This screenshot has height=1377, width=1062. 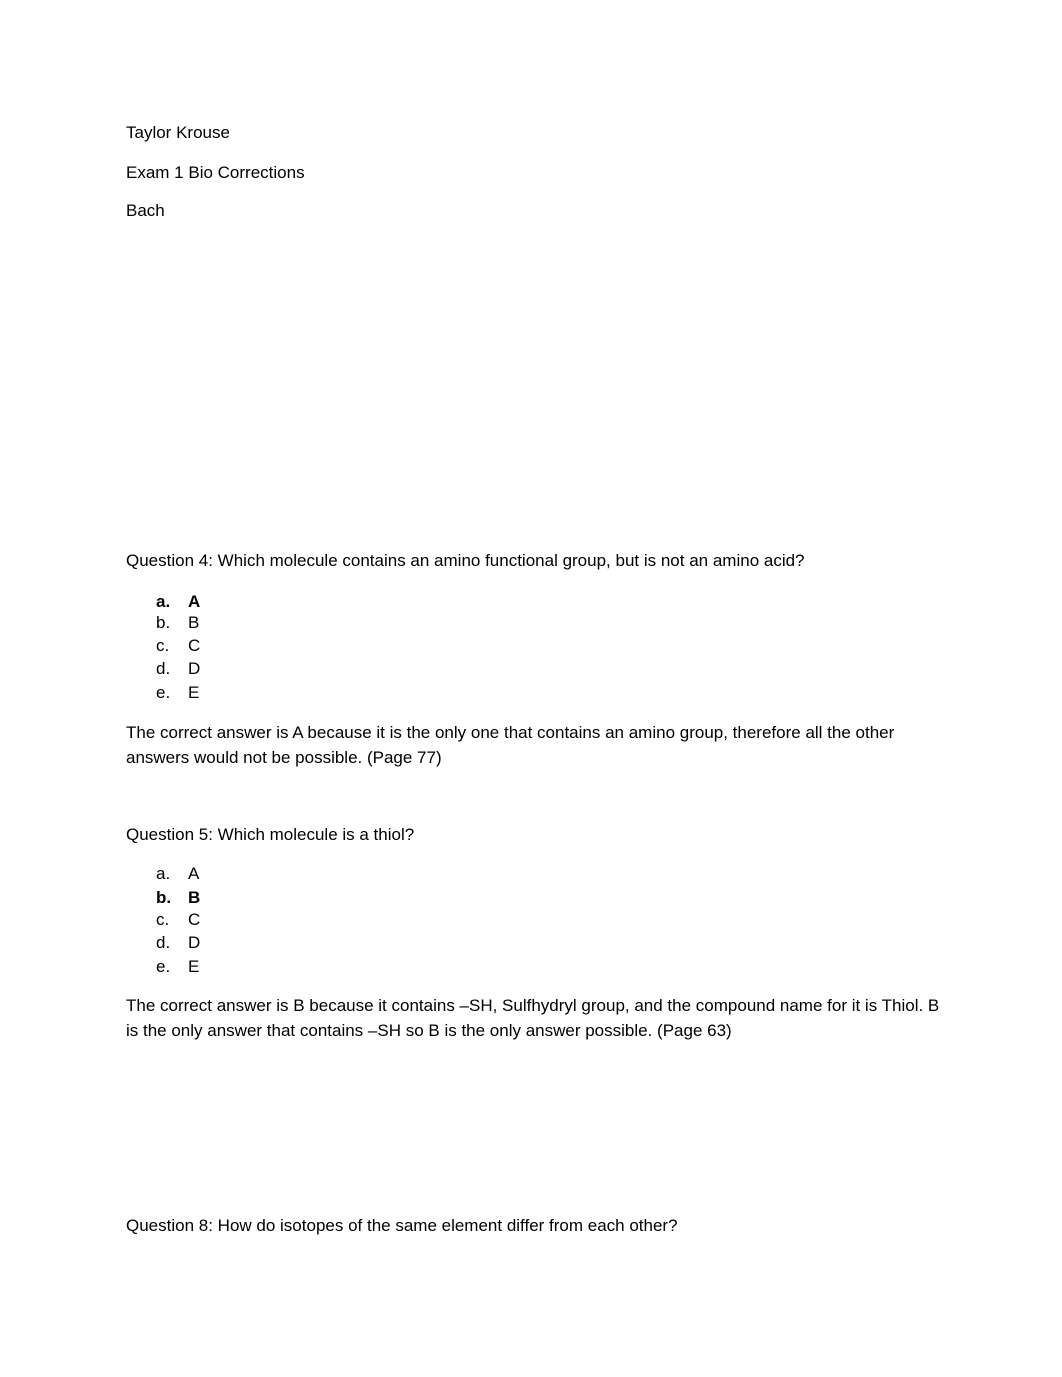 What do you see at coordinates (178, 601) in the screenshot?
I see `option-item-selected: a. A` at bounding box center [178, 601].